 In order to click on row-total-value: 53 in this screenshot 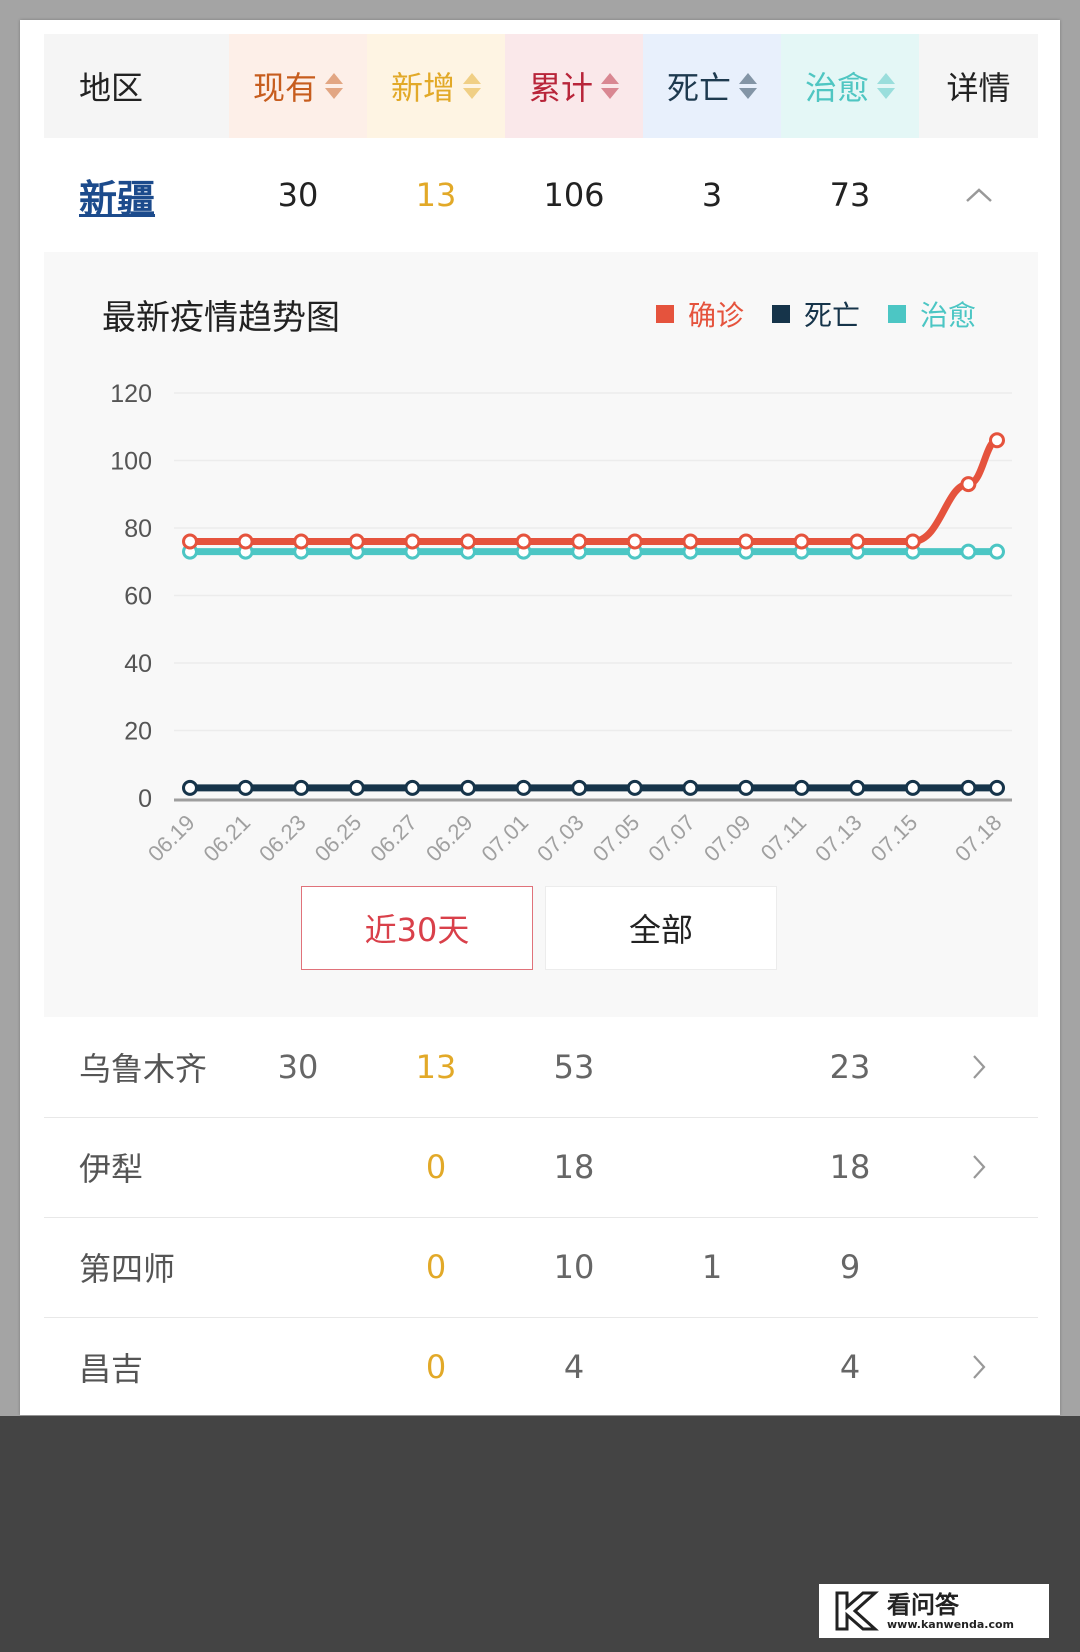, I will do `click(574, 1067)`.